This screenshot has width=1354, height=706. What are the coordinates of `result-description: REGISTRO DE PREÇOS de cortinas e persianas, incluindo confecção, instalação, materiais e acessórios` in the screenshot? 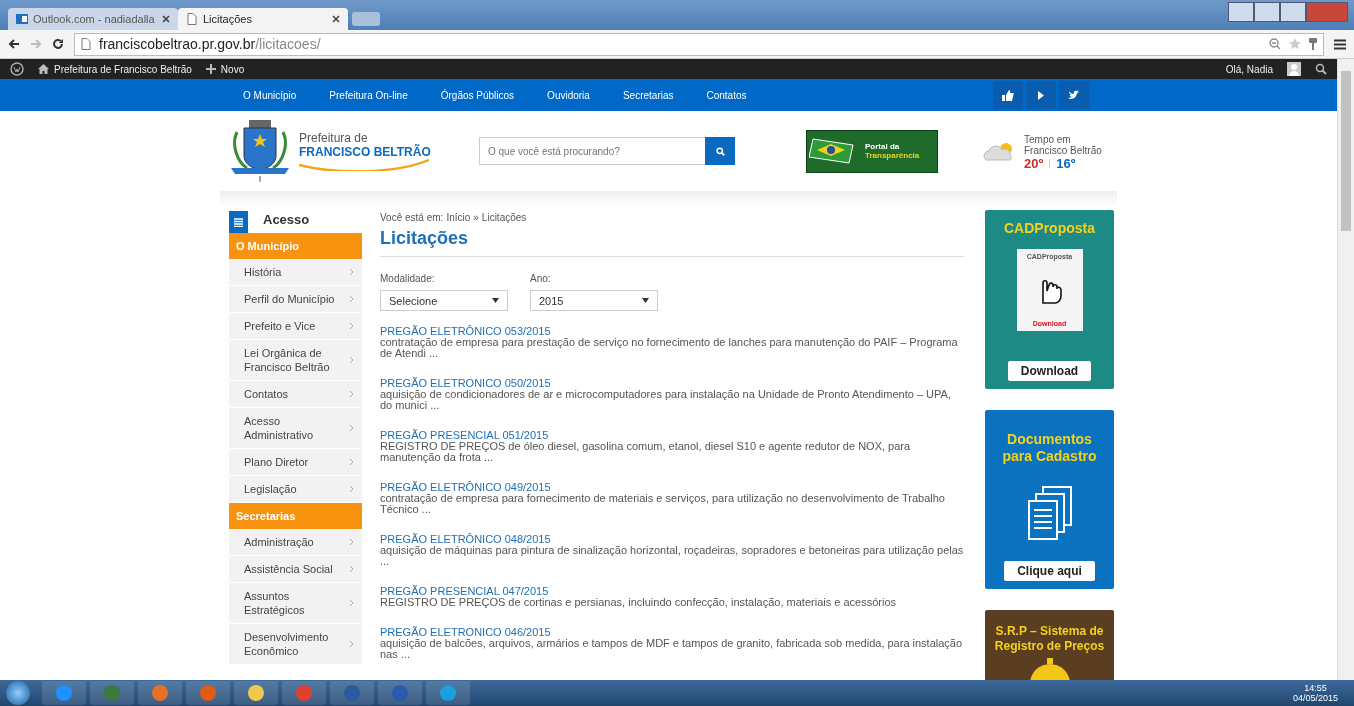 It's located at (638, 602).